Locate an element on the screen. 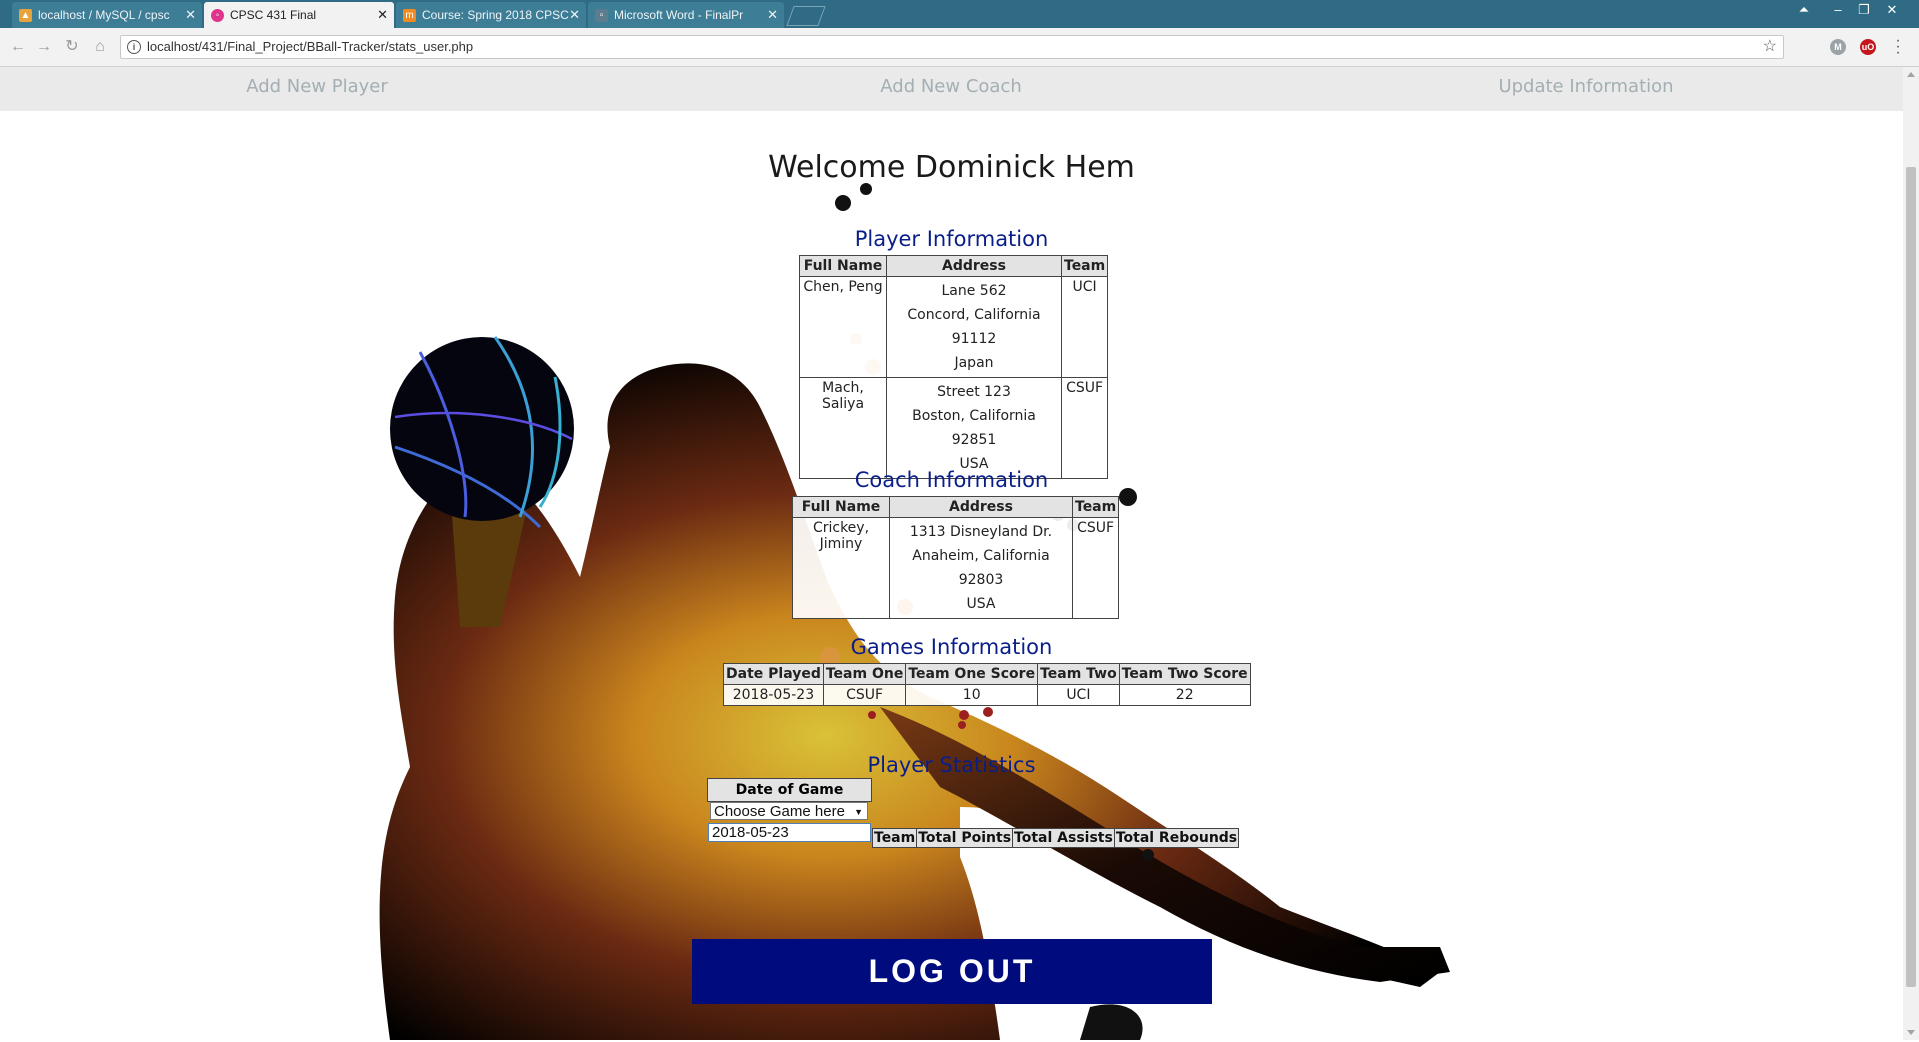  address-cell: Lane 562 Concord, California 91112 Japan is located at coordinates (974, 327).